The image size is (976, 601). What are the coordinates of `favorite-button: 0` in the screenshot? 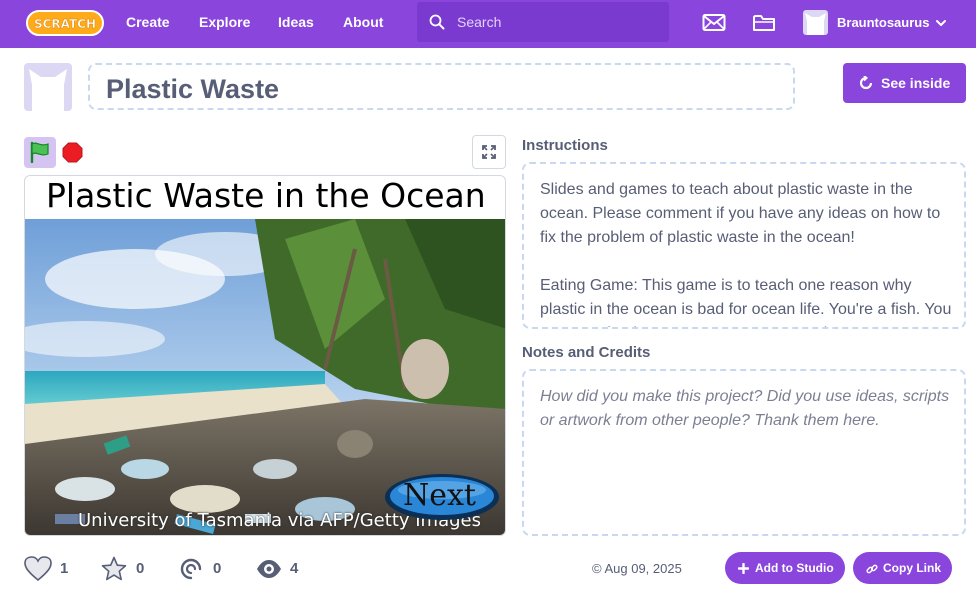 It's located at (126, 569).